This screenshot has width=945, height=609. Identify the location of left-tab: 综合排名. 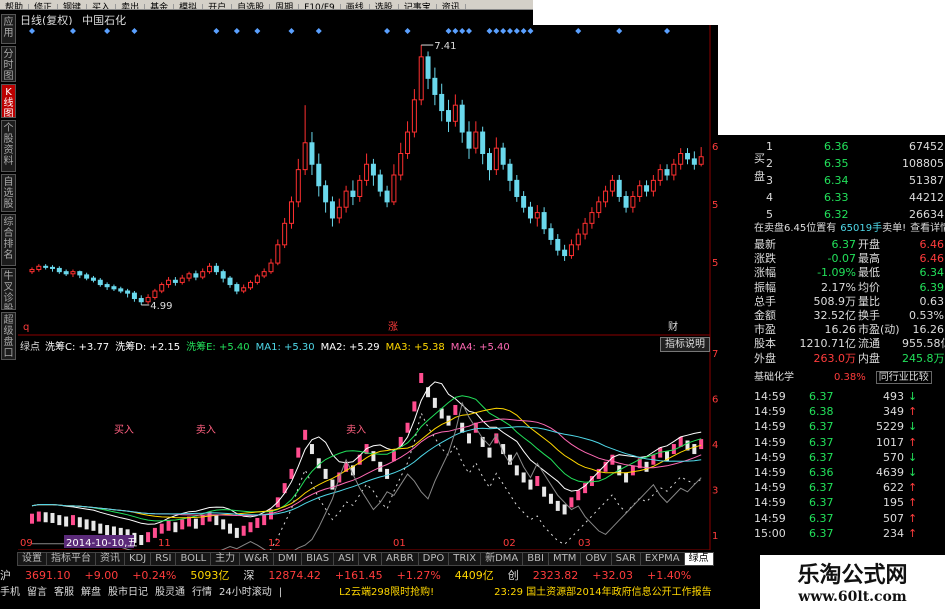
(8, 240).